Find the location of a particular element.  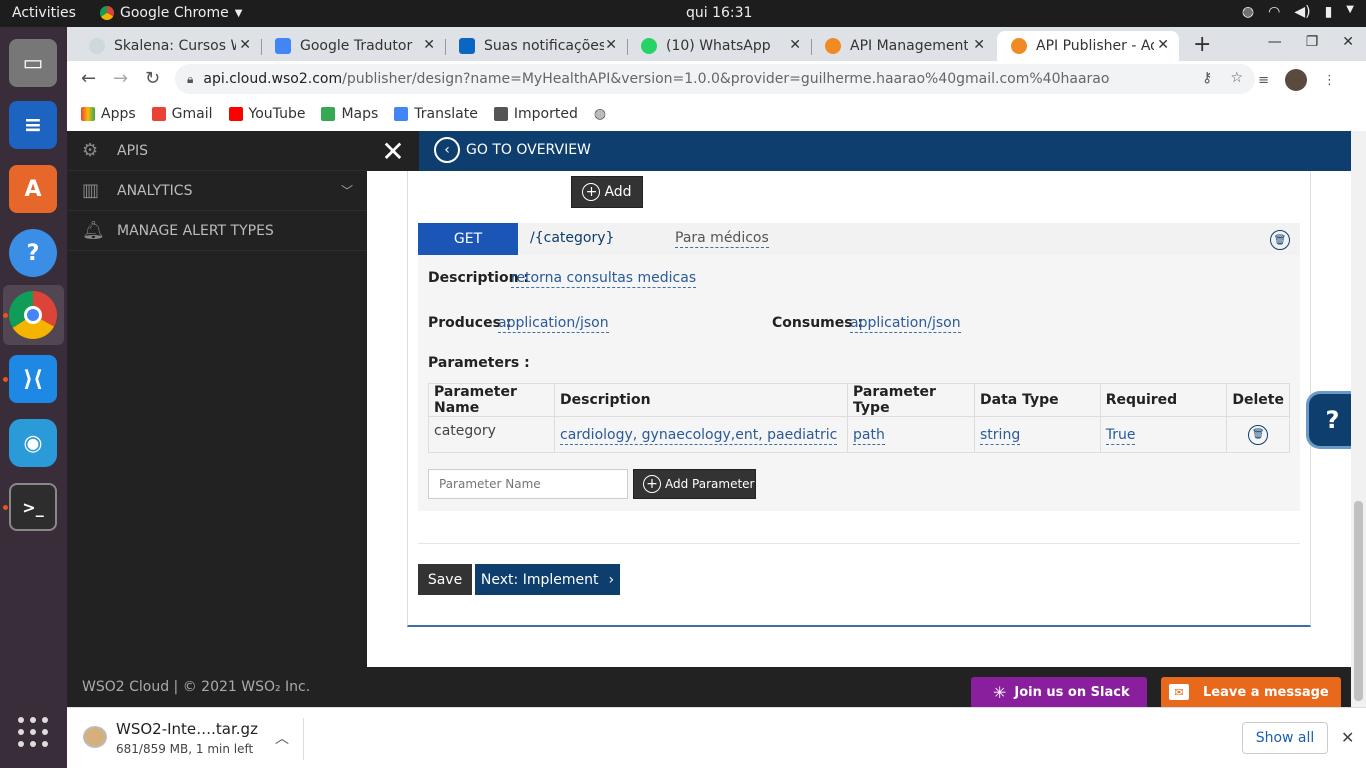

add-resource-button: + Add is located at coordinates (607, 192).